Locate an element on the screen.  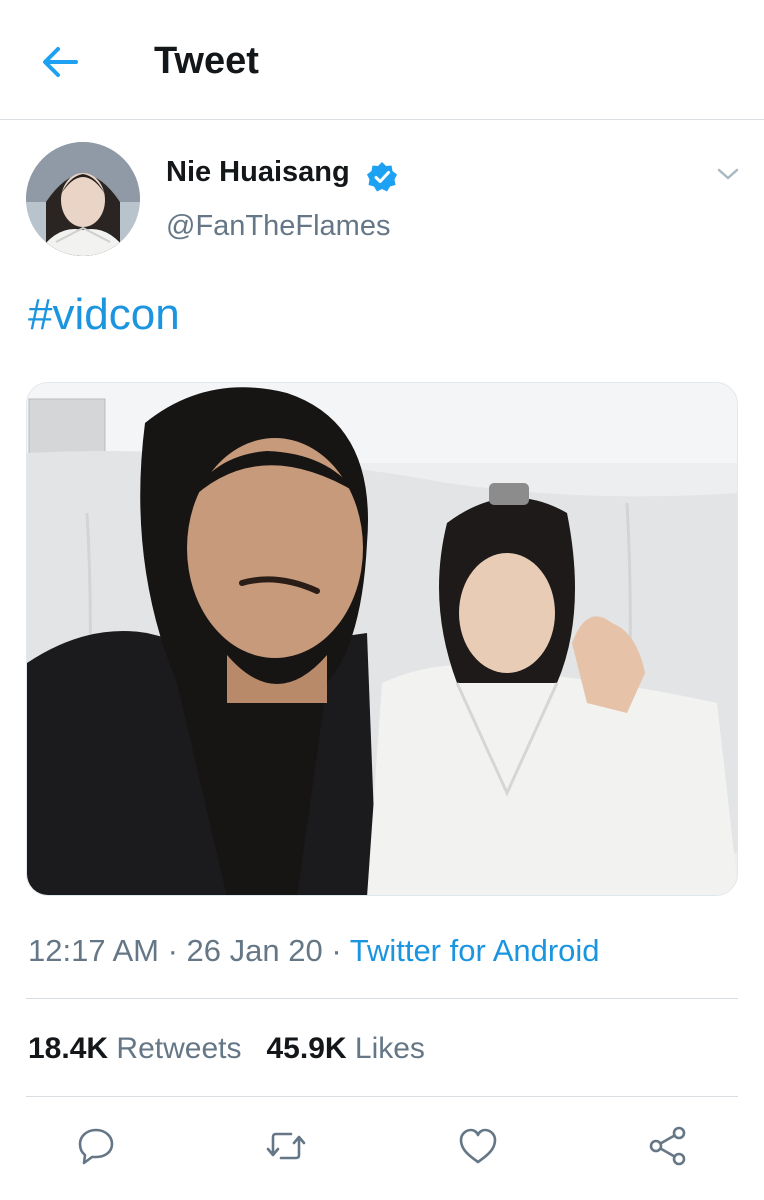
chevron-down-icon is located at coordinates (728, 174).